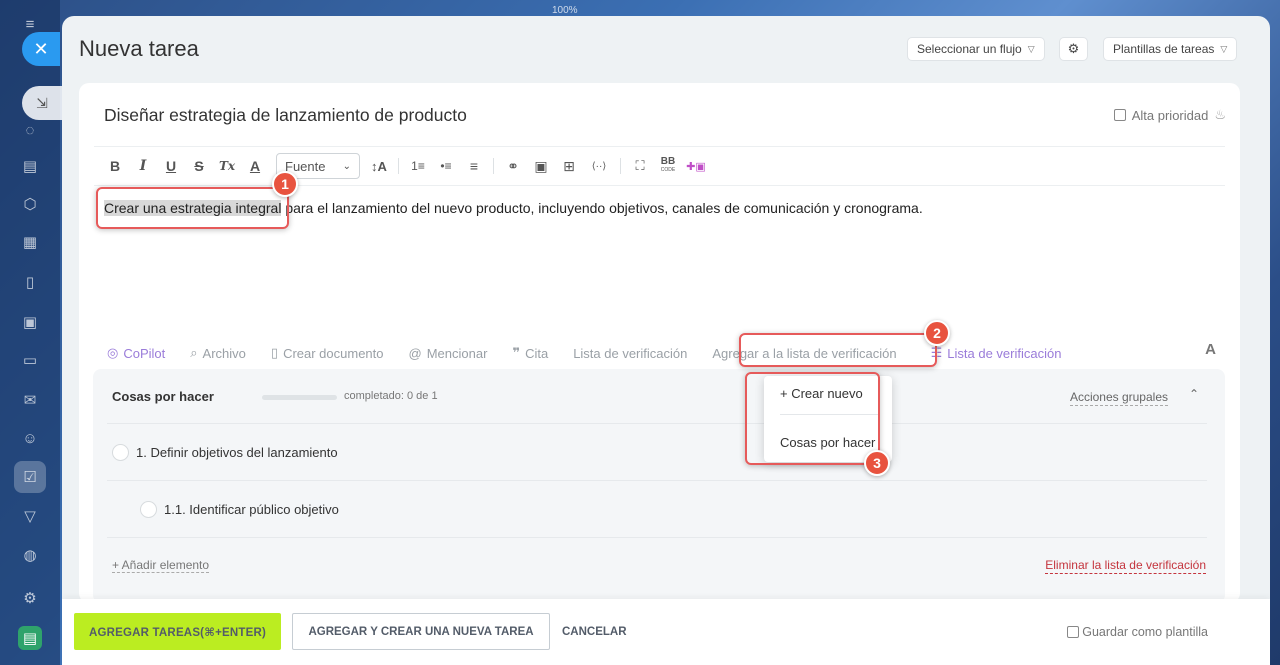  Describe the element at coordinates (594, 631) in the screenshot. I see `cancel-button: CANCELAR` at that location.